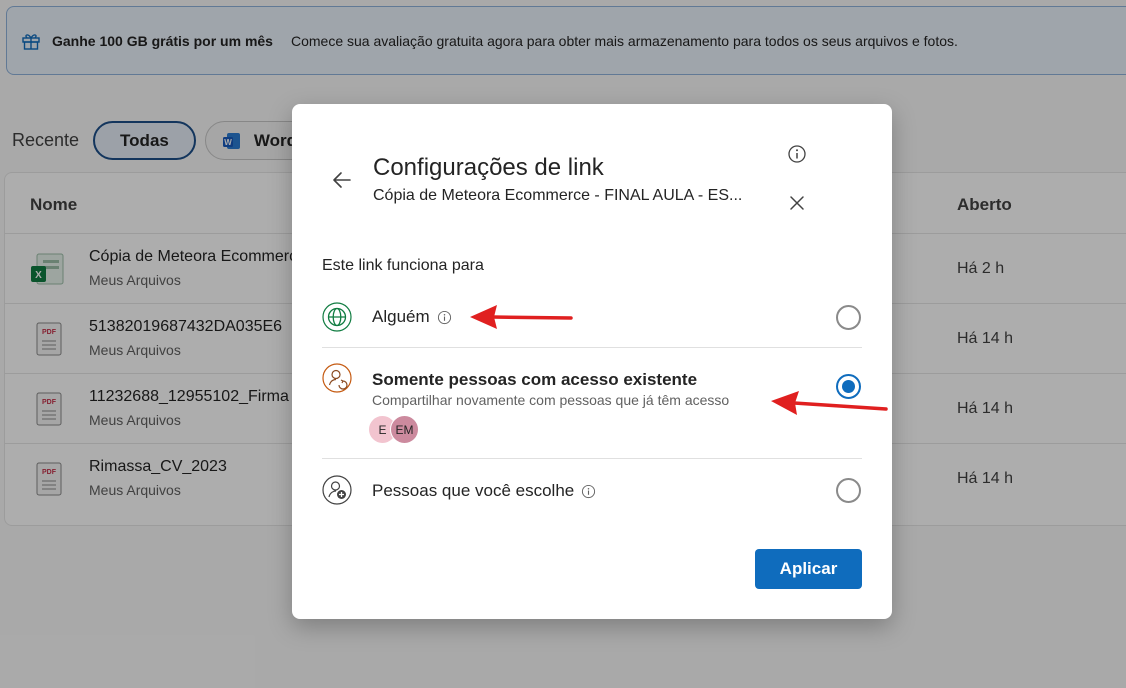  Describe the element at coordinates (848, 386) in the screenshot. I see `option-existing-radio` at that location.